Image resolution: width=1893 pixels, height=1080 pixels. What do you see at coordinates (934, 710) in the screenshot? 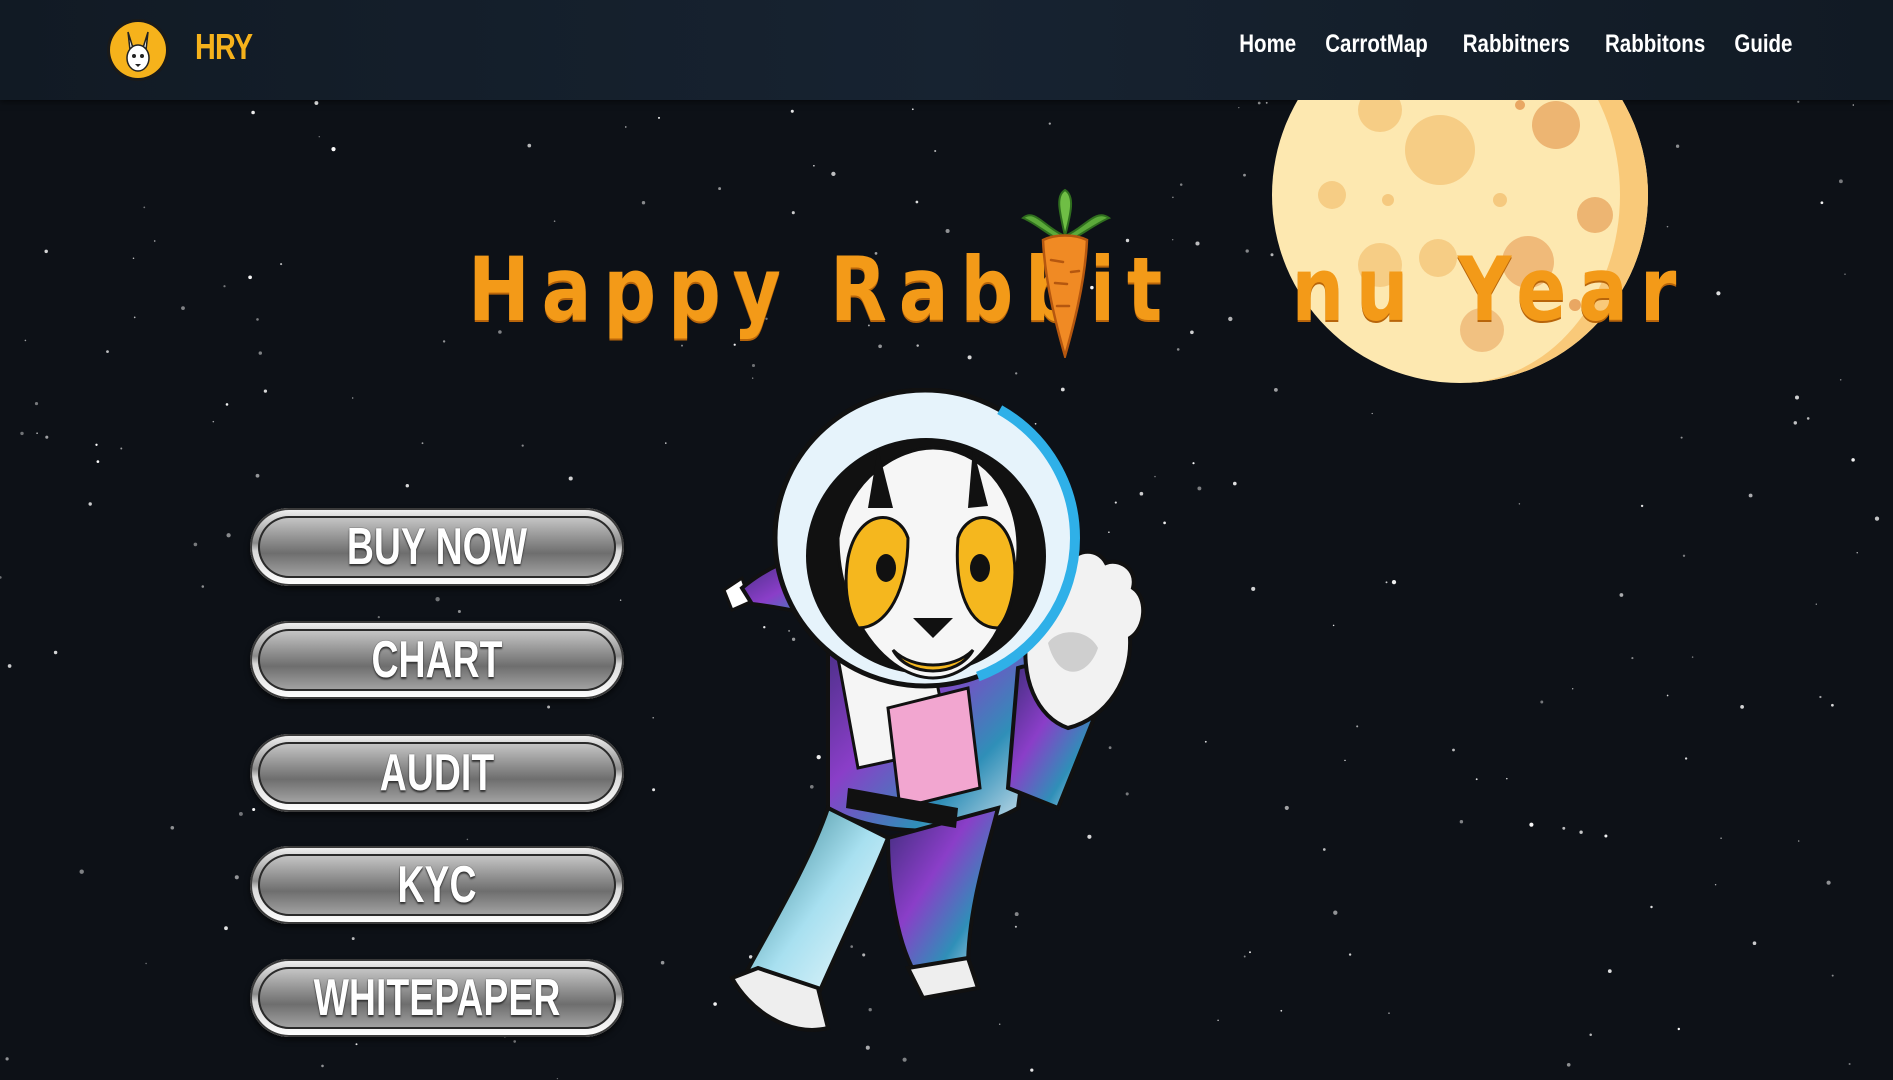
I see `astronaut-rabbit-illustration` at bounding box center [934, 710].